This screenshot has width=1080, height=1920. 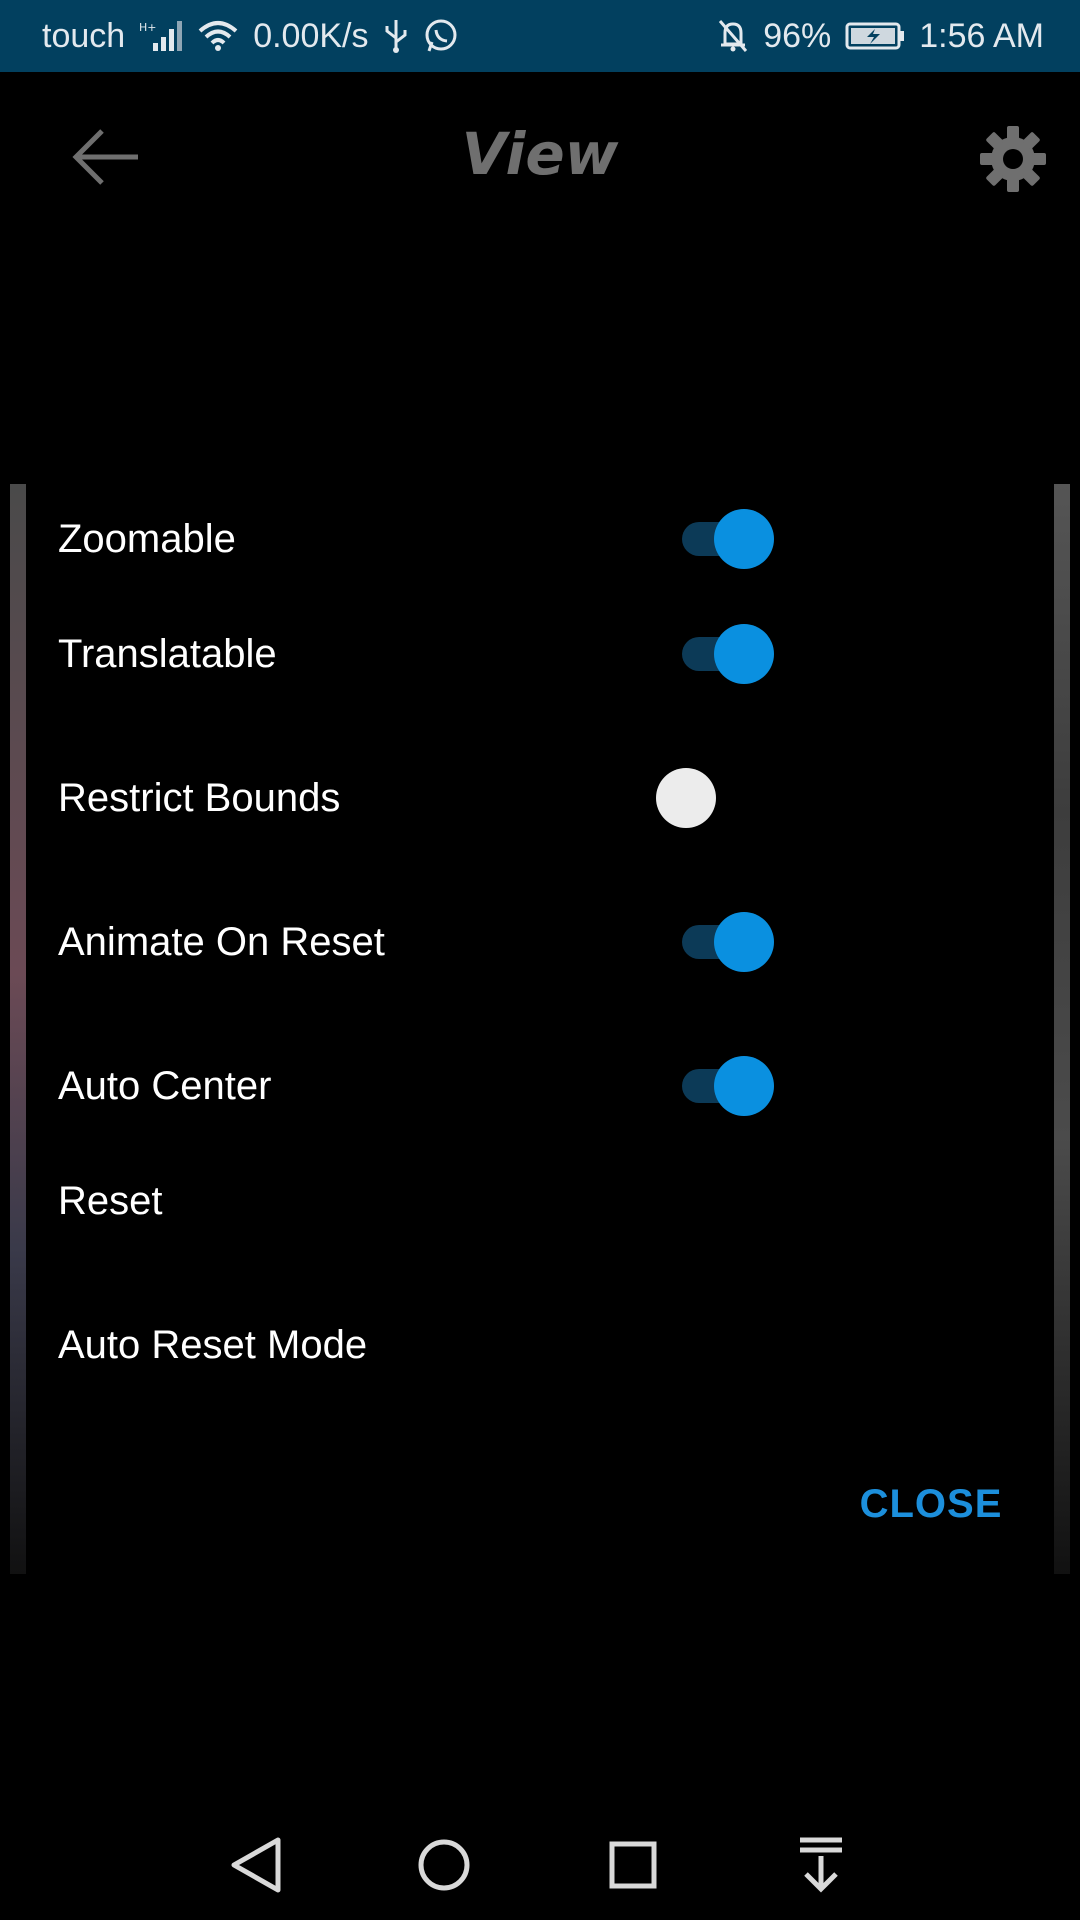 I want to click on option-reset: Reset, so click(x=540, y=1201).